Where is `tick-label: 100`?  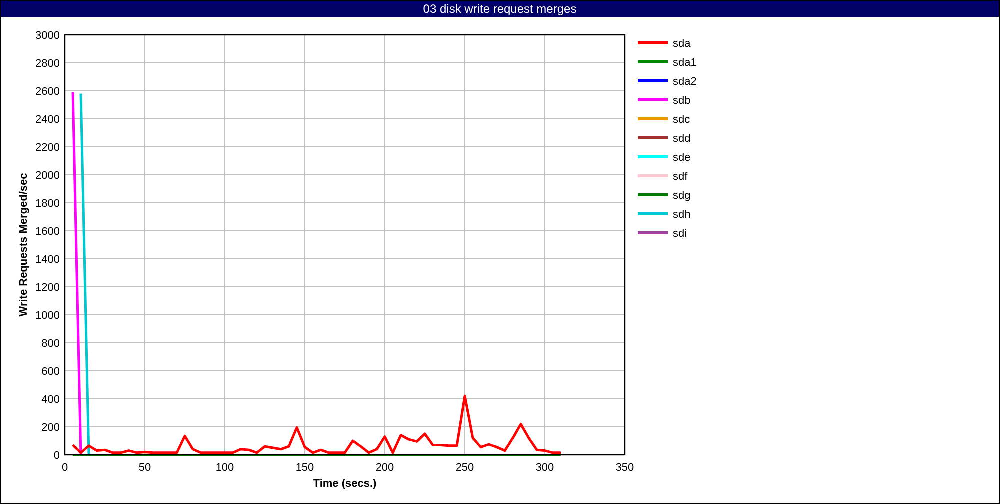
tick-label: 100 is located at coordinates (225, 468).